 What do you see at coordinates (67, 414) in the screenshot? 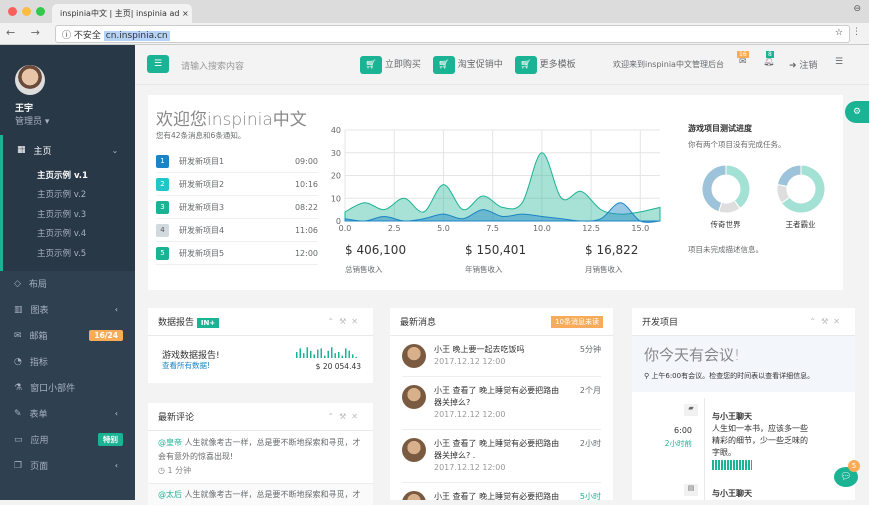
I see `sidebar-item: ✎ 表单 ‹` at bounding box center [67, 414].